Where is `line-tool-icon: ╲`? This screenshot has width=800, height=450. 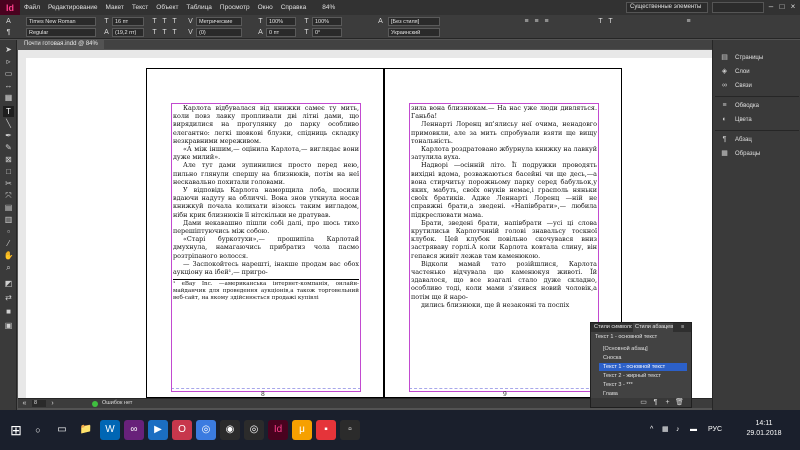
line-tool-icon: ╲ is located at coordinates (8, 123).